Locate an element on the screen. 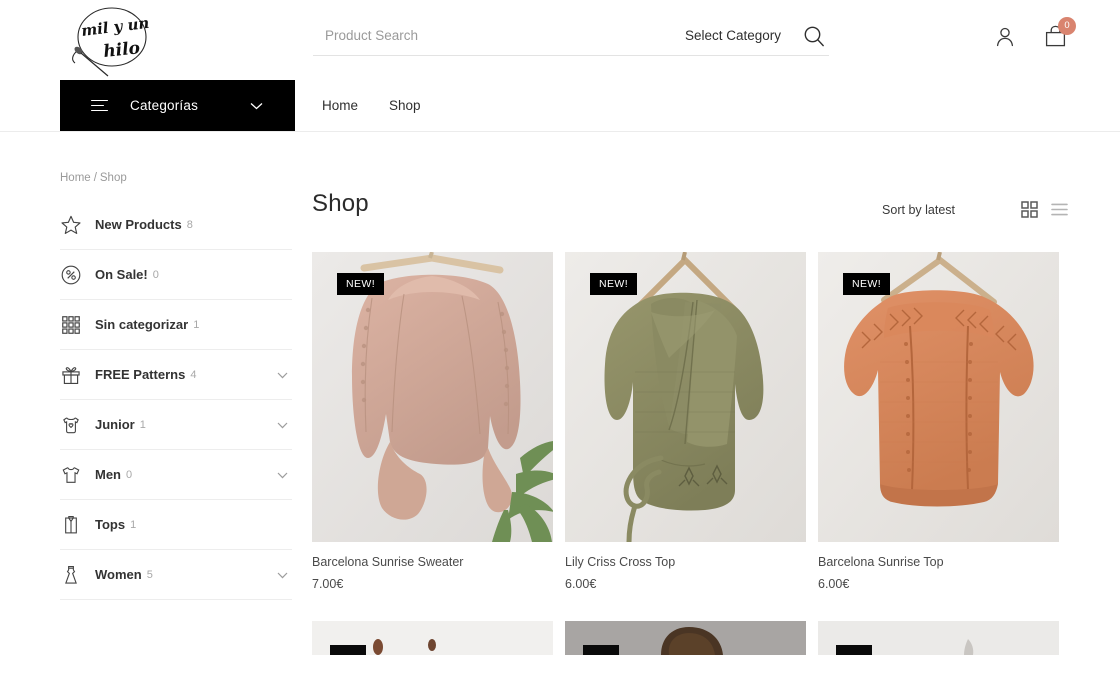  sidebar-item-free-patterns: FREE Patterns 4 is located at coordinates (176, 375).